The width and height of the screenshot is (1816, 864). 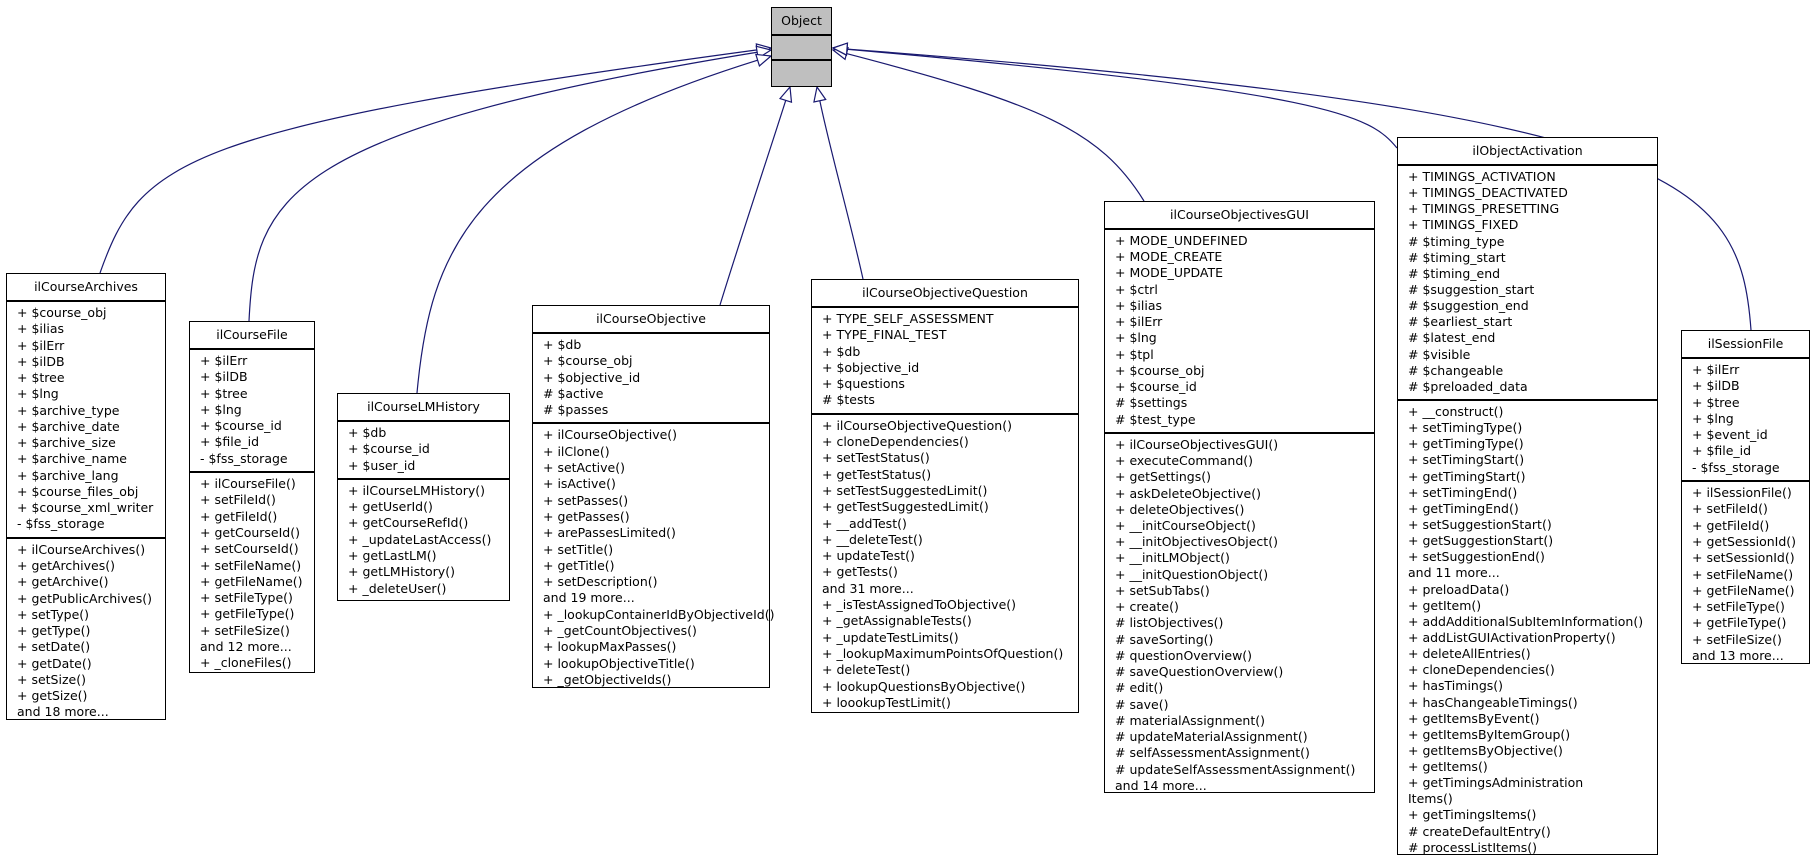 I want to click on method: + askDeleteObjective(), so click(x=1188, y=493).